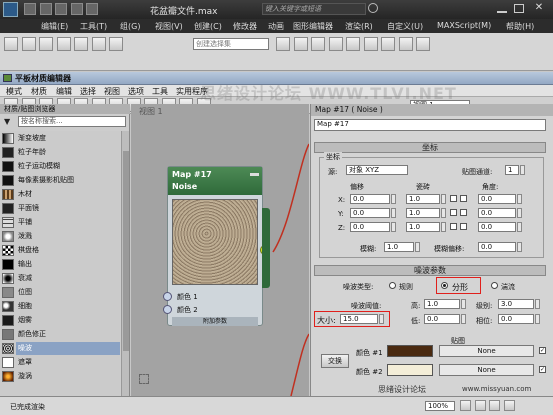 The image size is (553, 415). What do you see at coordinates (370, 213) in the screenshot?
I see `offset-y-field: 0.0` at bounding box center [370, 213].